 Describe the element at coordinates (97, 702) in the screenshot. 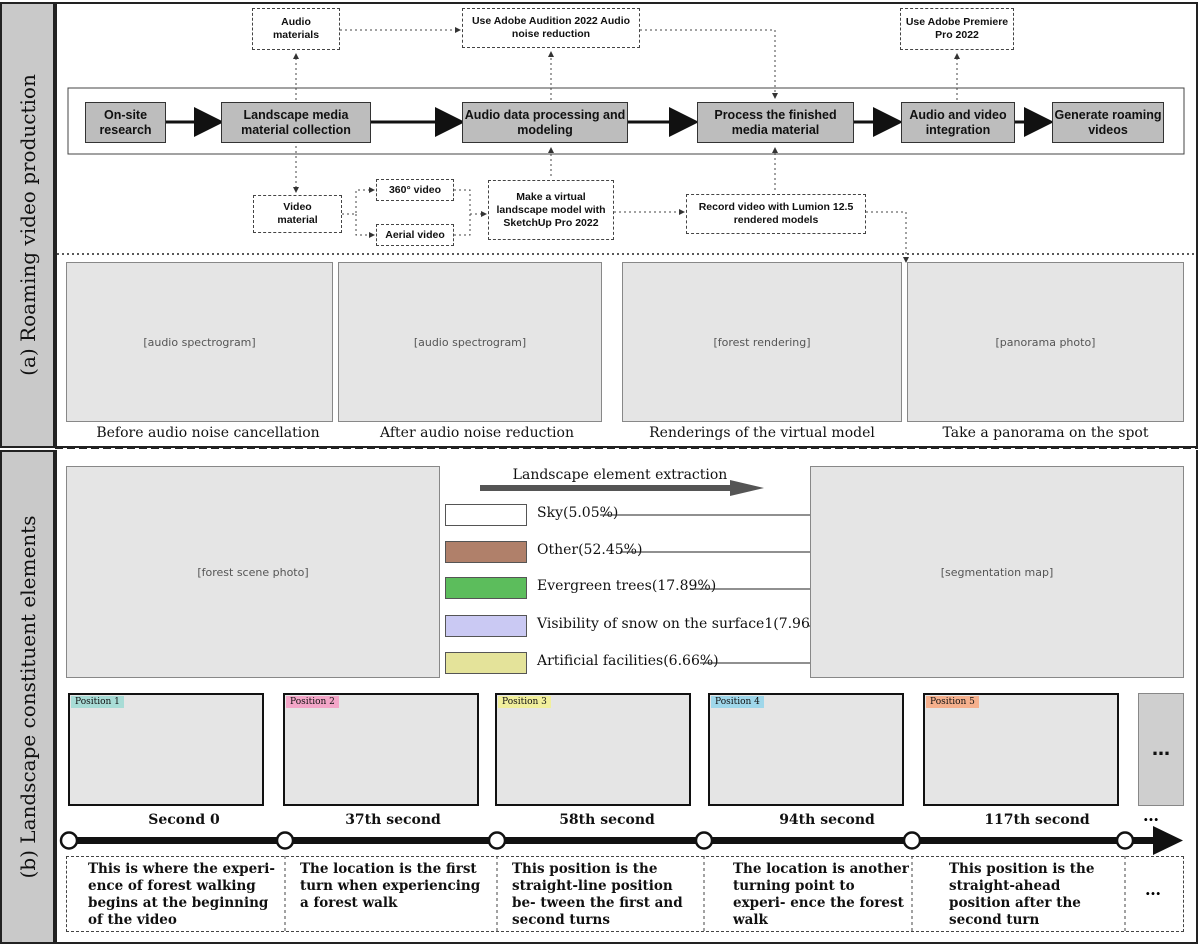

I see `position-1-tag: Position 1` at that location.